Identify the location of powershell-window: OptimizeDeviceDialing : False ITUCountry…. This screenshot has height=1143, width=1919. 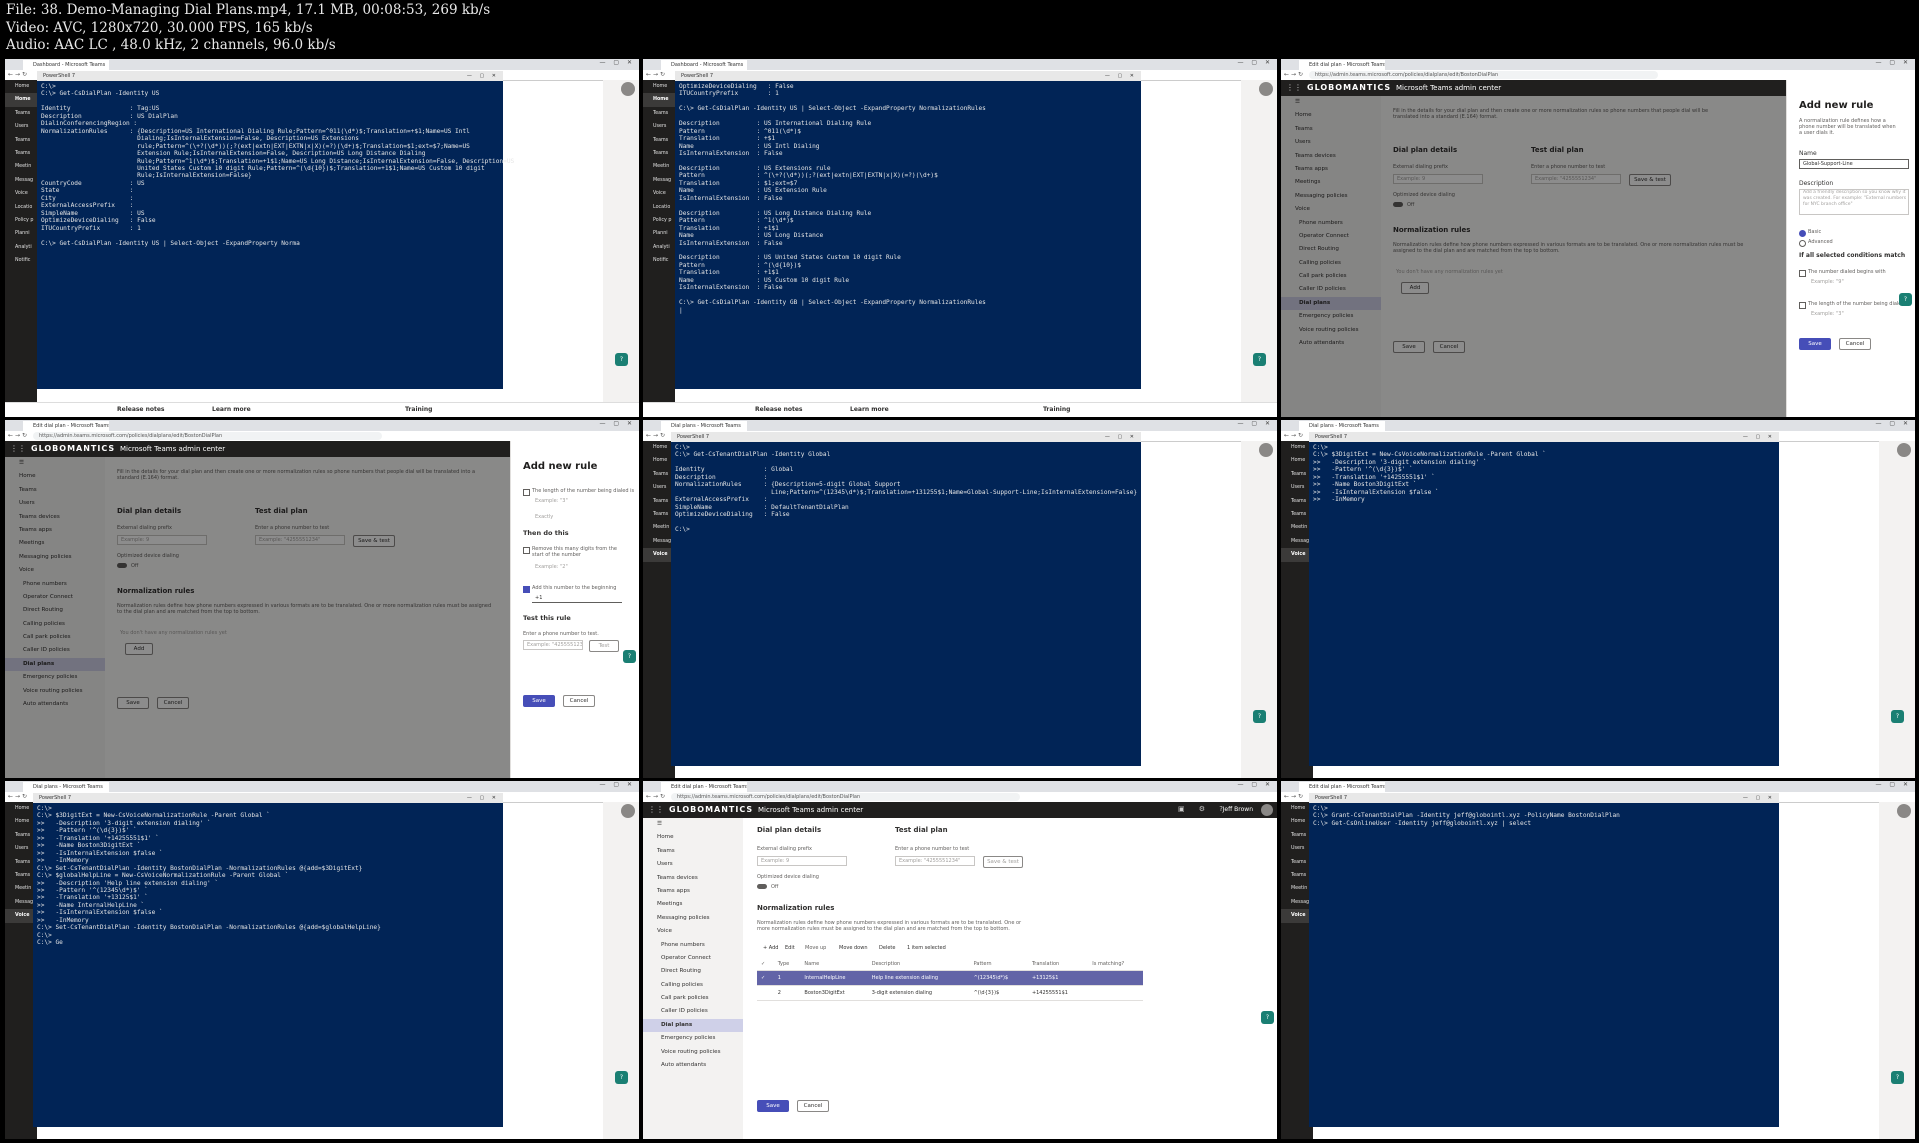
(908, 235).